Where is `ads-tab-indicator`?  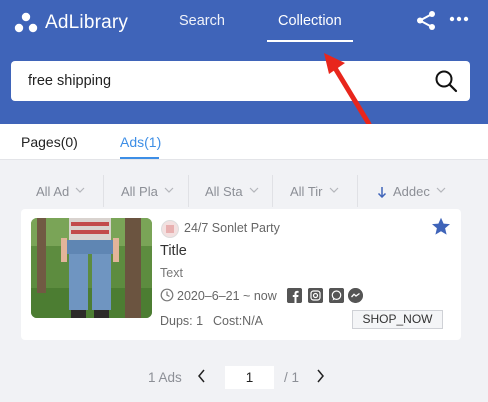
ads-tab-indicator is located at coordinates (139, 158).